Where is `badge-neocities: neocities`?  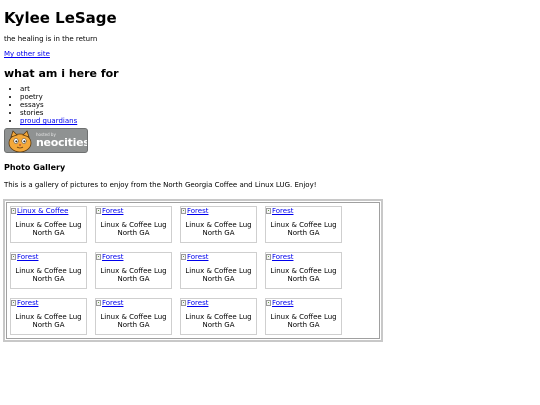 badge-neocities: neocities is located at coordinates (62, 142).